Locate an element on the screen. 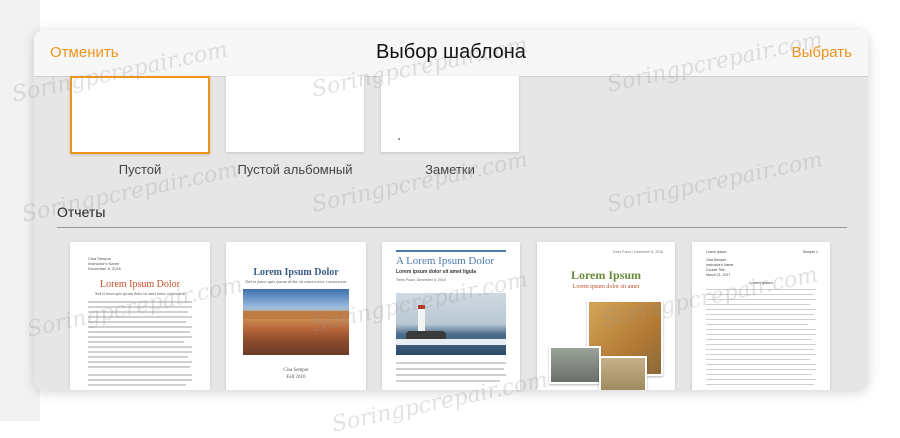 This screenshot has width=900, height=438. t5-date: March 21, 2017 is located at coordinates (718, 275).